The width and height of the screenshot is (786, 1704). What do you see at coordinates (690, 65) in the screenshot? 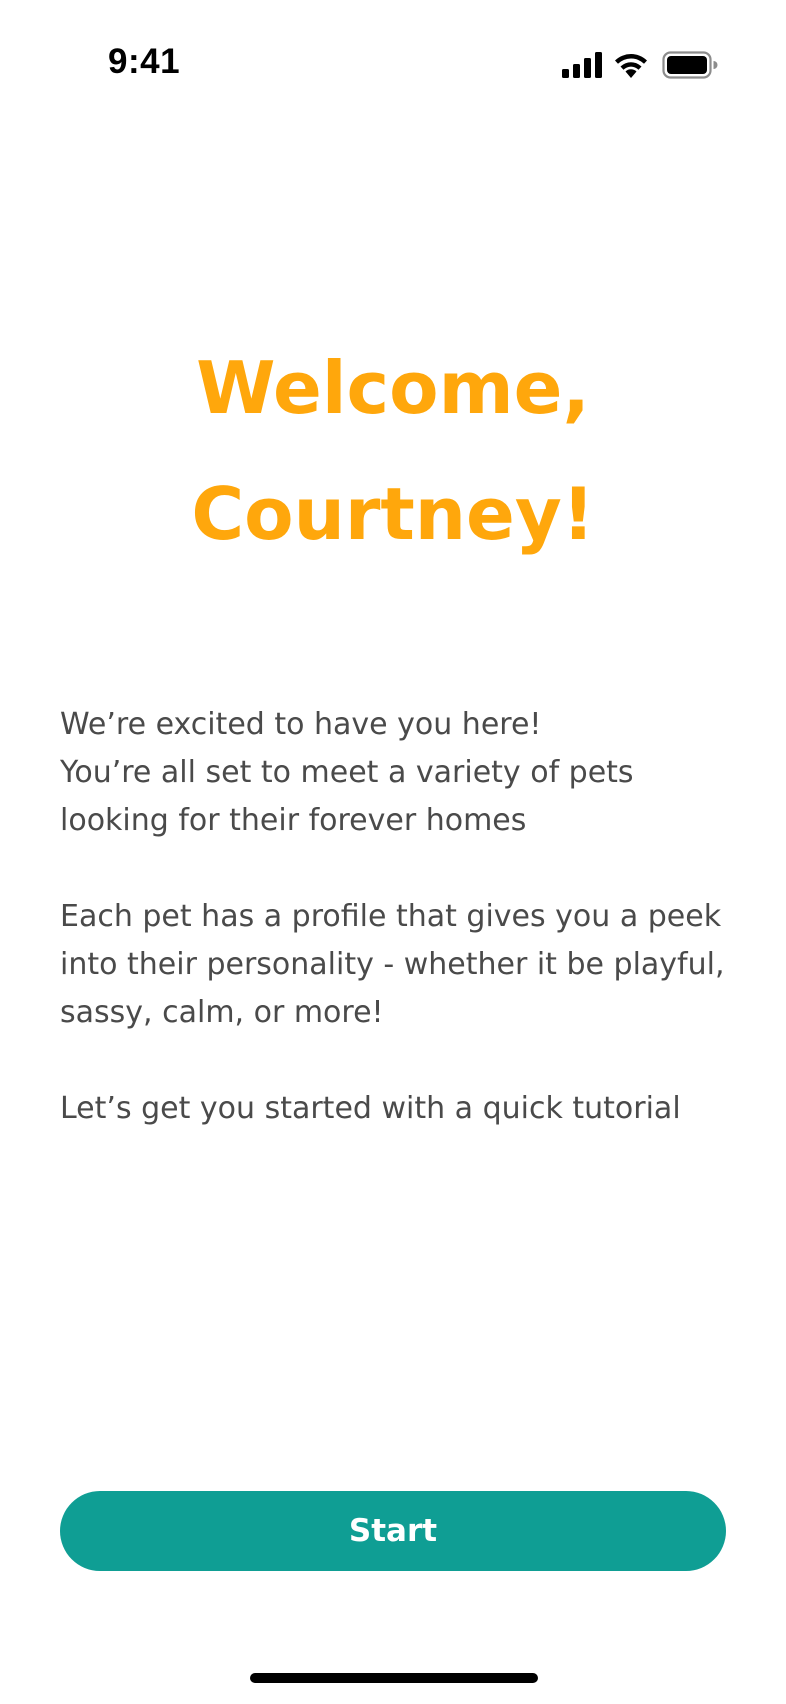
I see `battery-icon` at bounding box center [690, 65].